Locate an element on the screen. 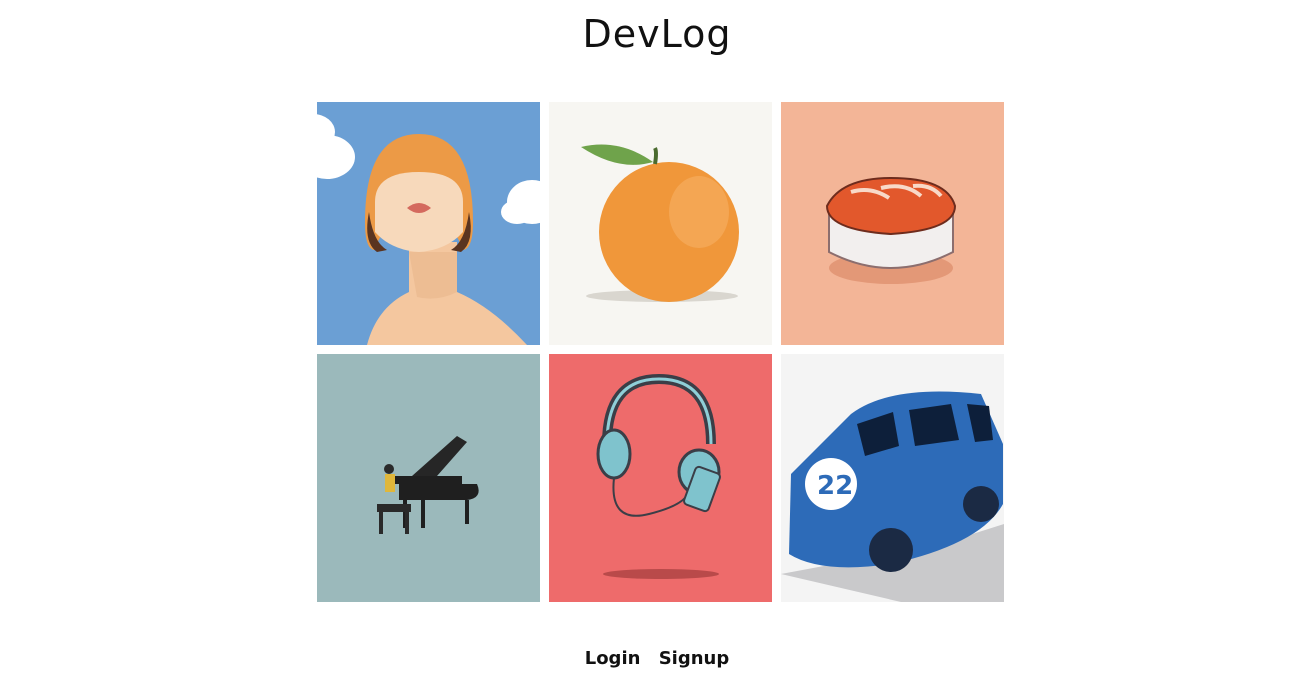  gallery-tile-car: 22 is located at coordinates (892, 478).